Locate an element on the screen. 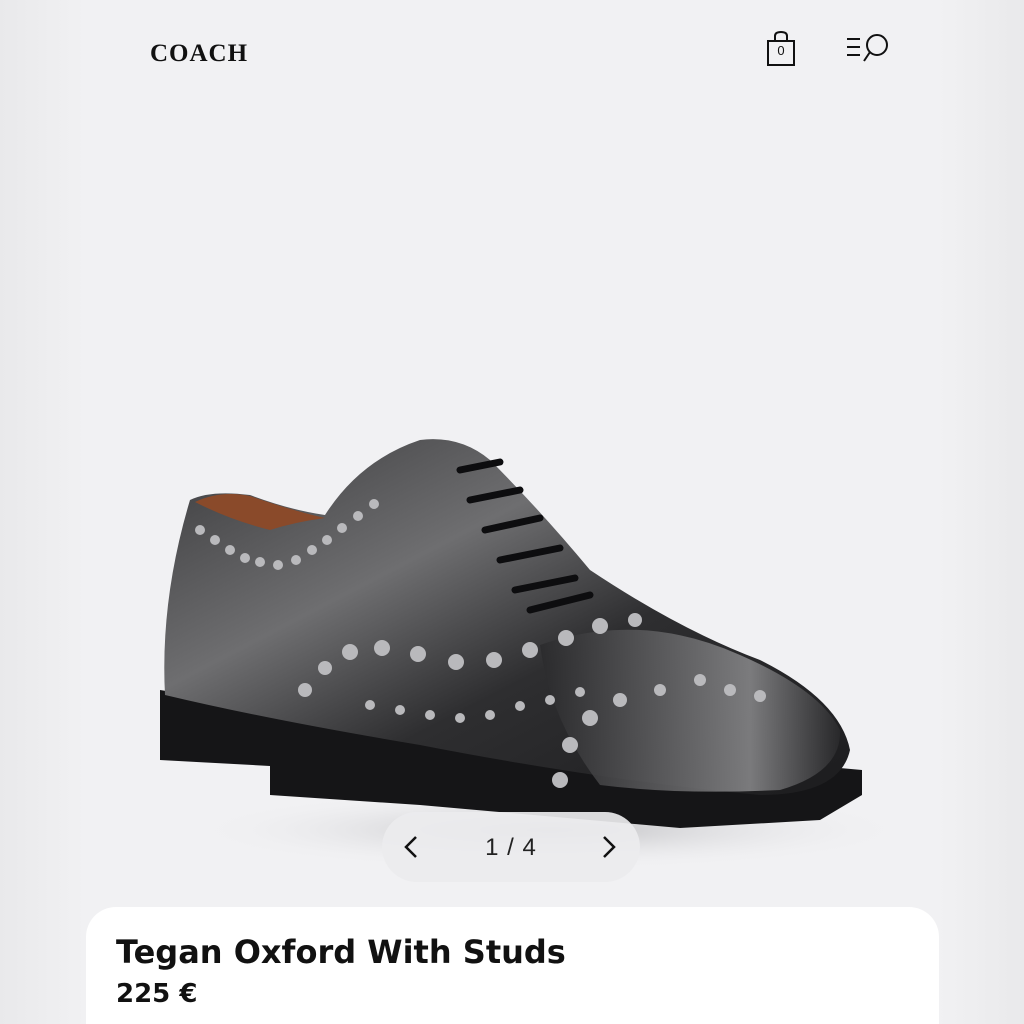  shopping-bag-button: 0 is located at coordinates (781, 49).